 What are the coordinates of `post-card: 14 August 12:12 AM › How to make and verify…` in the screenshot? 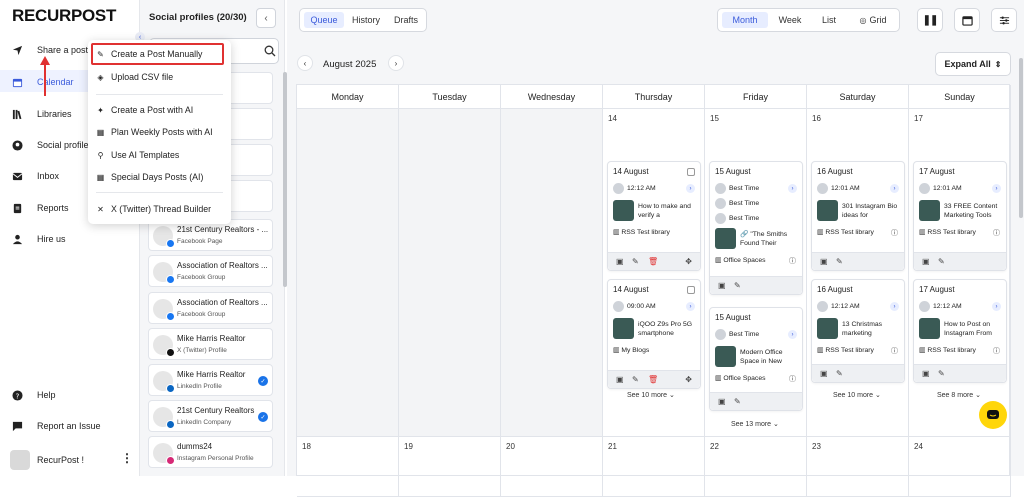 It's located at (654, 216).